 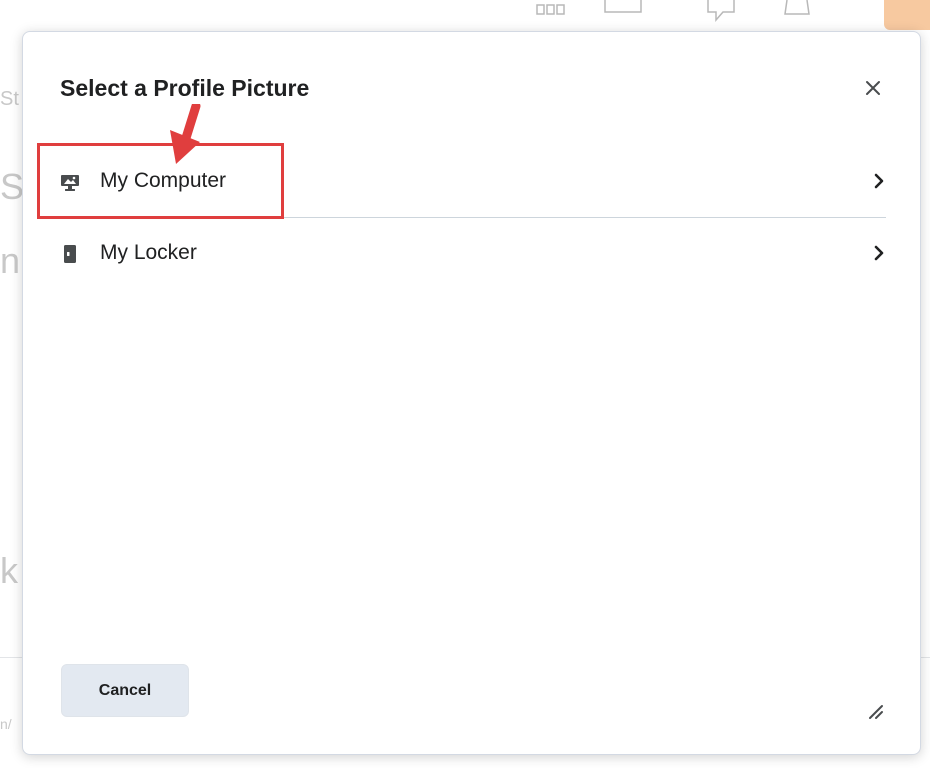 I want to click on dialog-title: Select a Profile Picture, so click(x=185, y=88).